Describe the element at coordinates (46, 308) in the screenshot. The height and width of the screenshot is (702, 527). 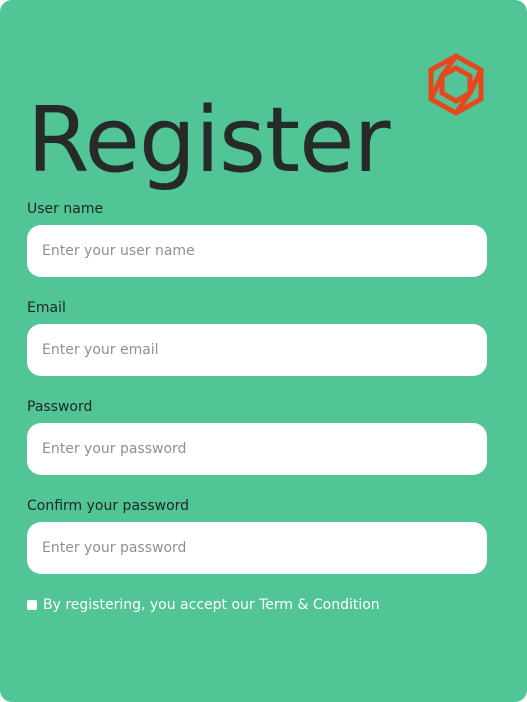
I see `email-label: Email` at that location.